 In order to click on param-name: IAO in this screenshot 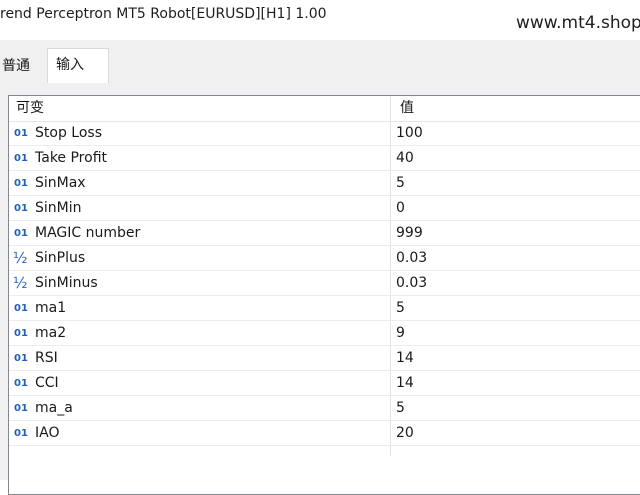, I will do `click(47, 433)`.